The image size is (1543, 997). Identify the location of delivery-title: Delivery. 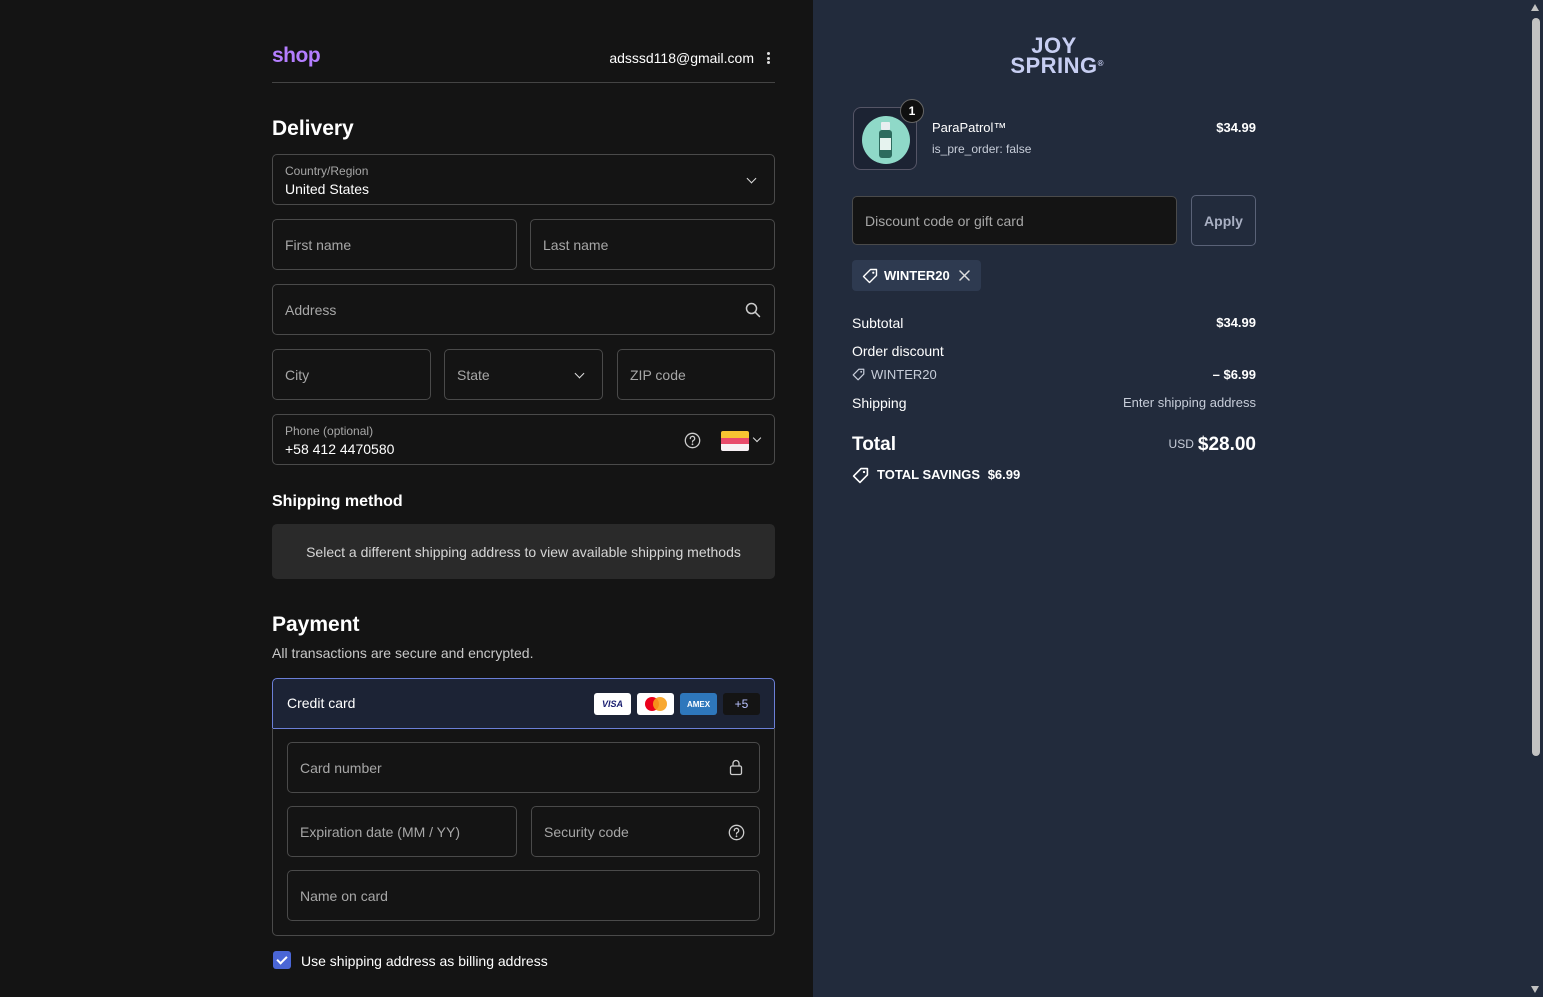
(313, 128).